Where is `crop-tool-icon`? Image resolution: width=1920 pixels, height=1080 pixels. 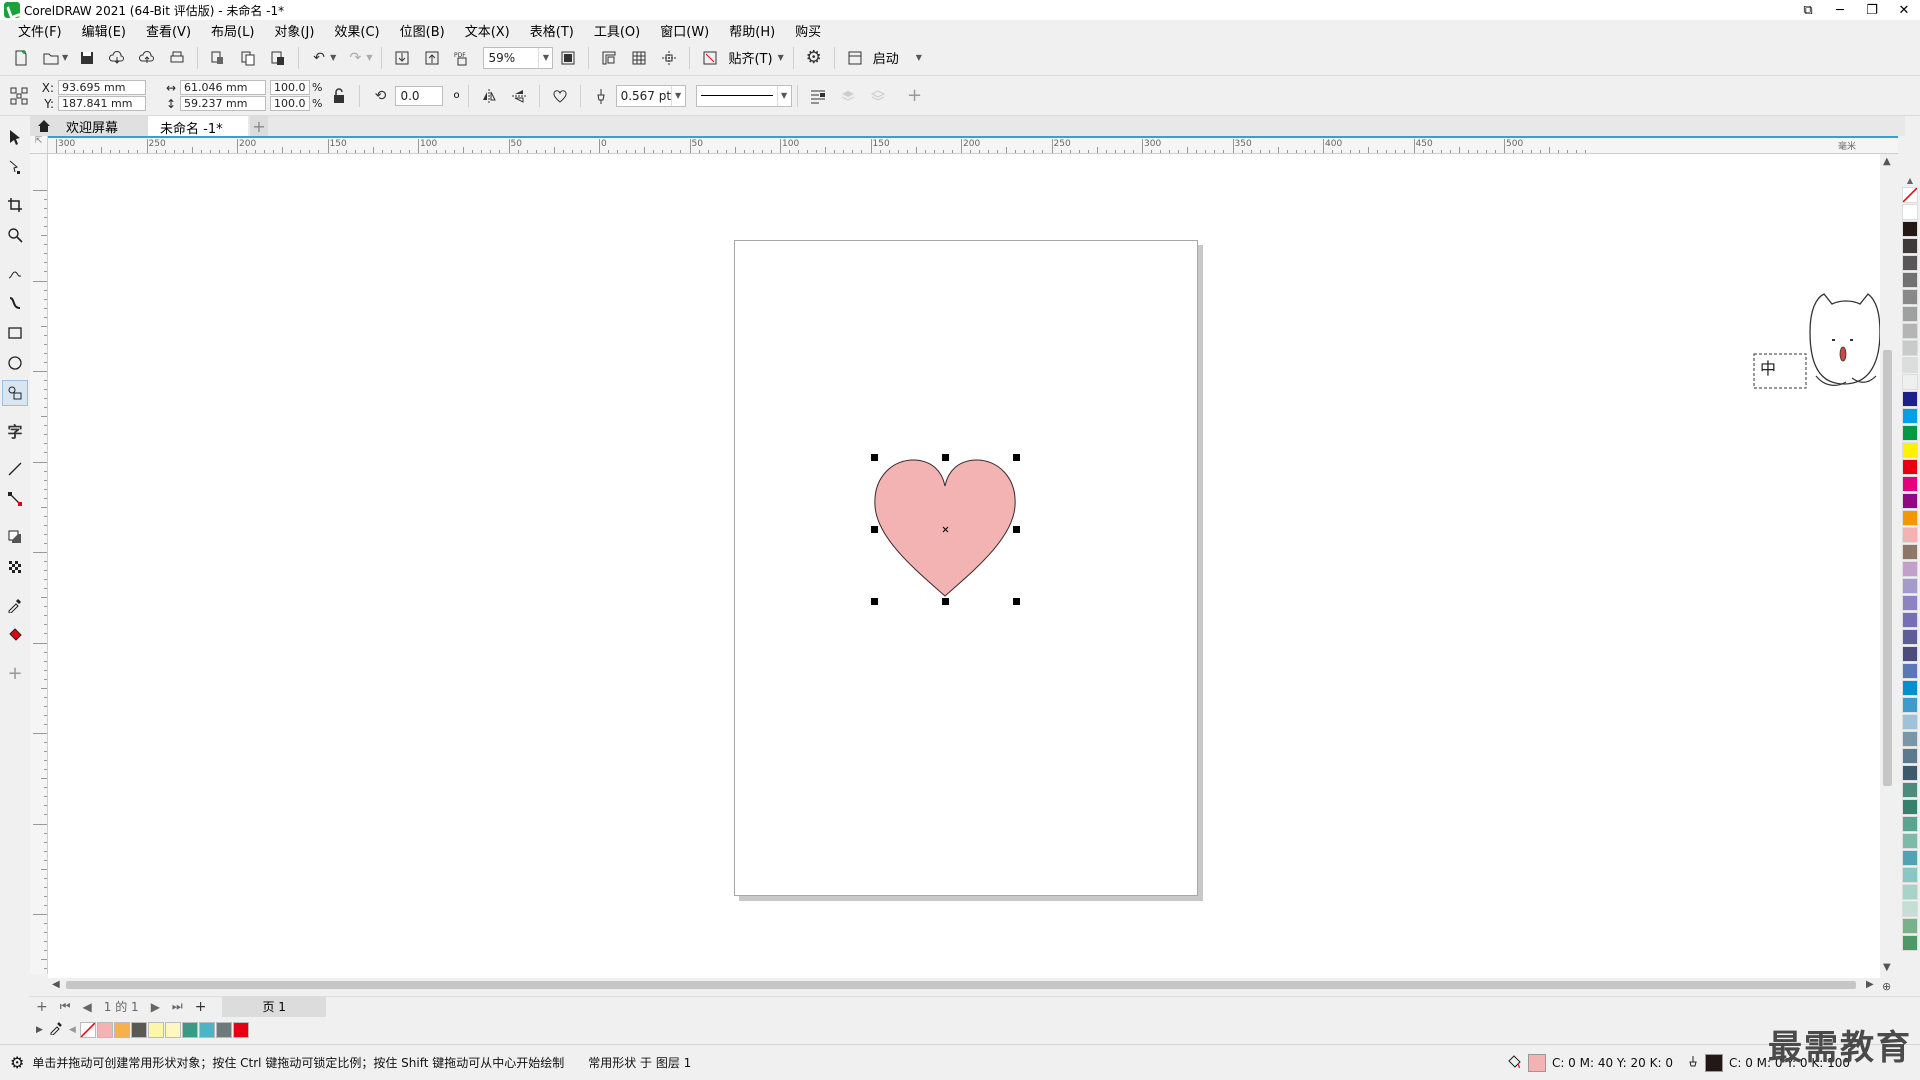 crop-tool-icon is located at coordinates (15, 205).